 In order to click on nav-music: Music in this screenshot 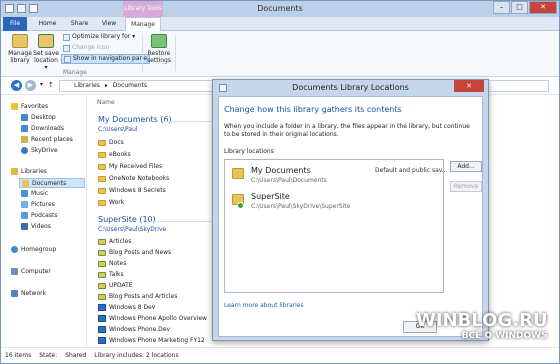, I will do `click(34, 193)`.